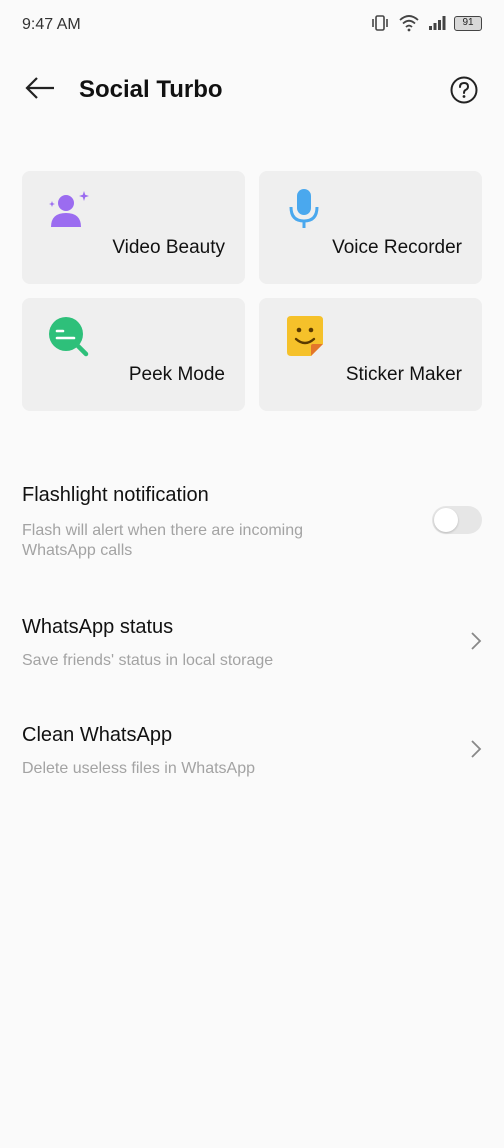 The width and height of the screenshot is (504, 1148). What do you see at coordinates (138, 768) in the screenshot?
I see `clean-whatsapp-subtitle: Delete useless files in WhatsApp` at bounding box center [138, 768].